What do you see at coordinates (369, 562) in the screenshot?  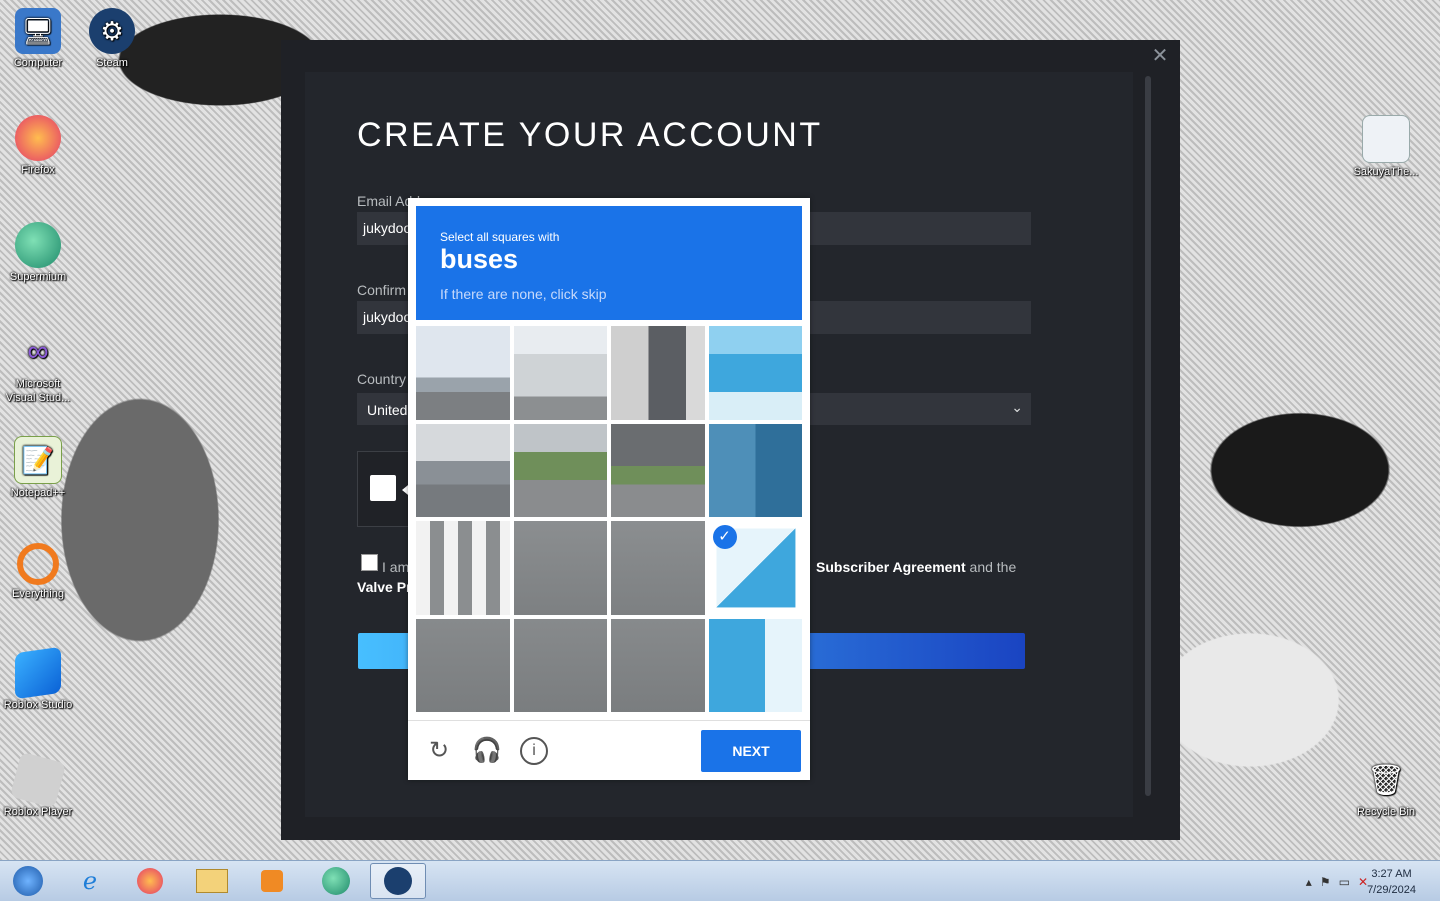 I see `agree-checkbox` at bounding box center [369, 562].